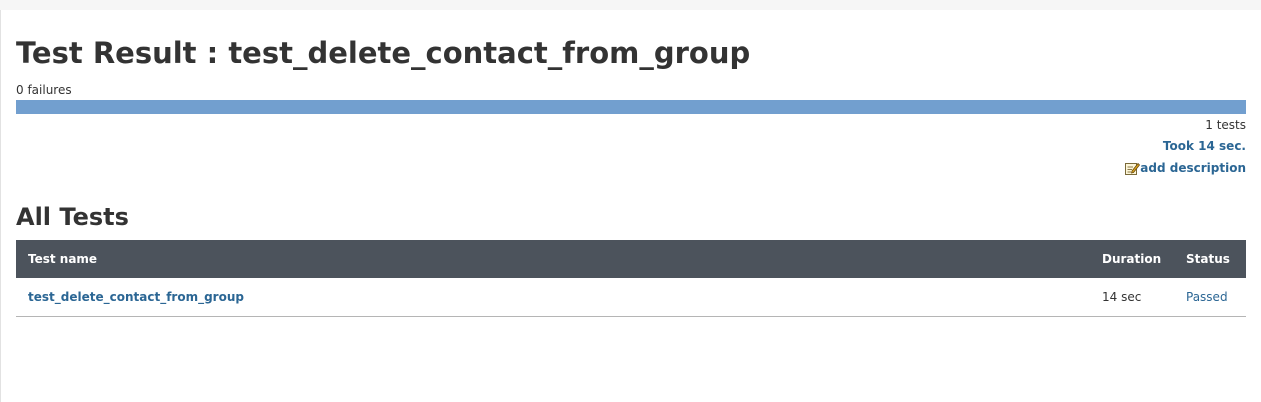  Describe the element at coordinates (44, 90) in the screenshot. I see `failures-count: 0 failures` at that location.